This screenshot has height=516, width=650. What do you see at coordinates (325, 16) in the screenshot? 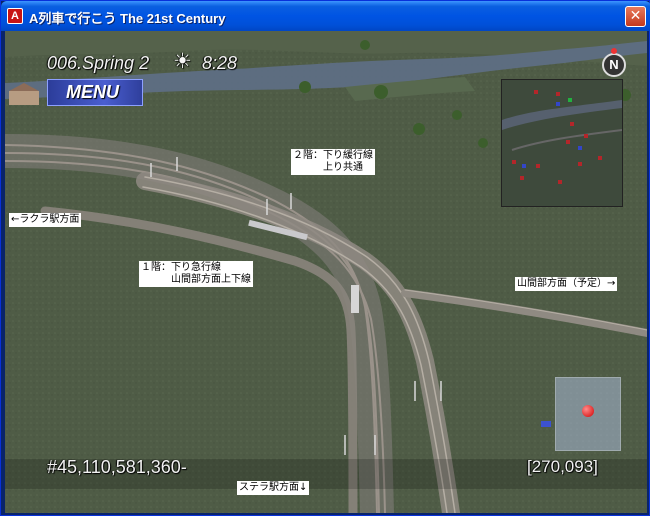
I see `title-bar: A A列車で行こう The 21st Century ✕` at bounding box center [325, 16].